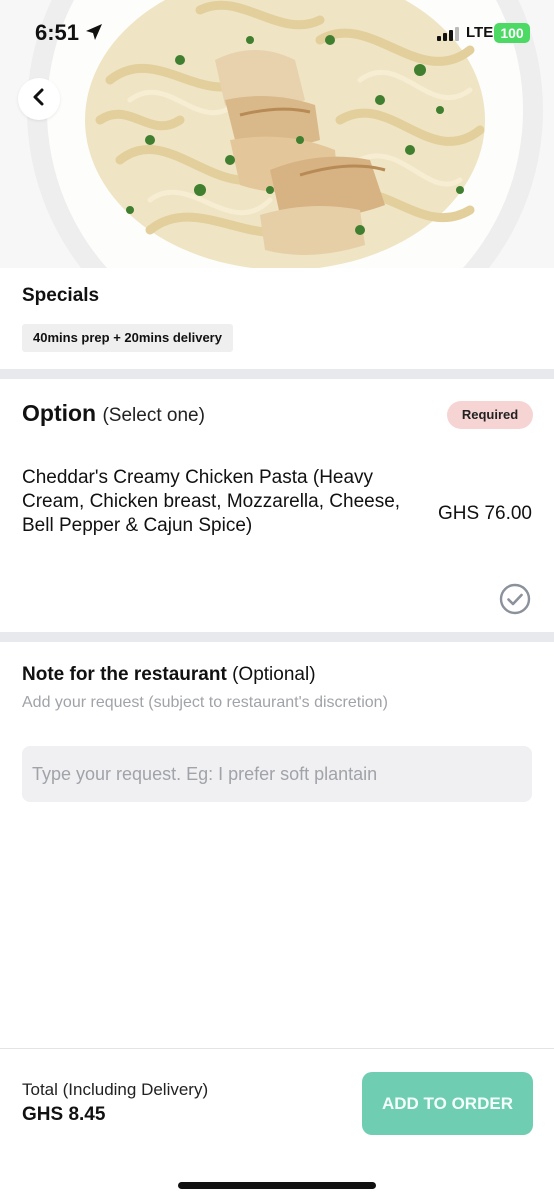 Image resolution: width=554 pixels, height=1200 pixels. What do you see at coordinates (277, 1185) in the screenshot?
I see `home-indicator` at bounding box center [277, 1185].